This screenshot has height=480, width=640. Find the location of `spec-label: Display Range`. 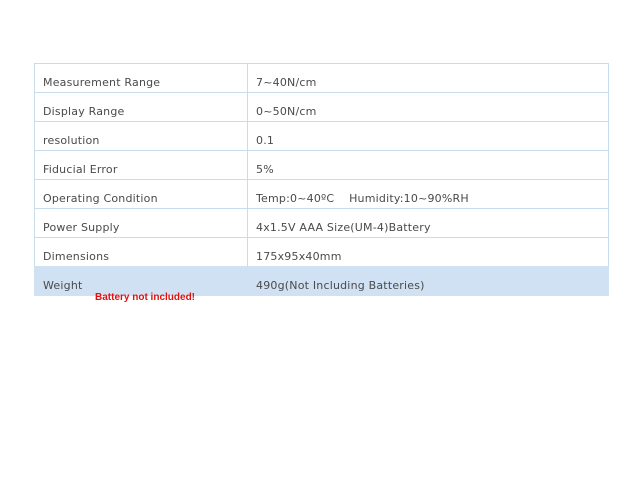

spec-label: Display Range is located at coordinates (141, 107).